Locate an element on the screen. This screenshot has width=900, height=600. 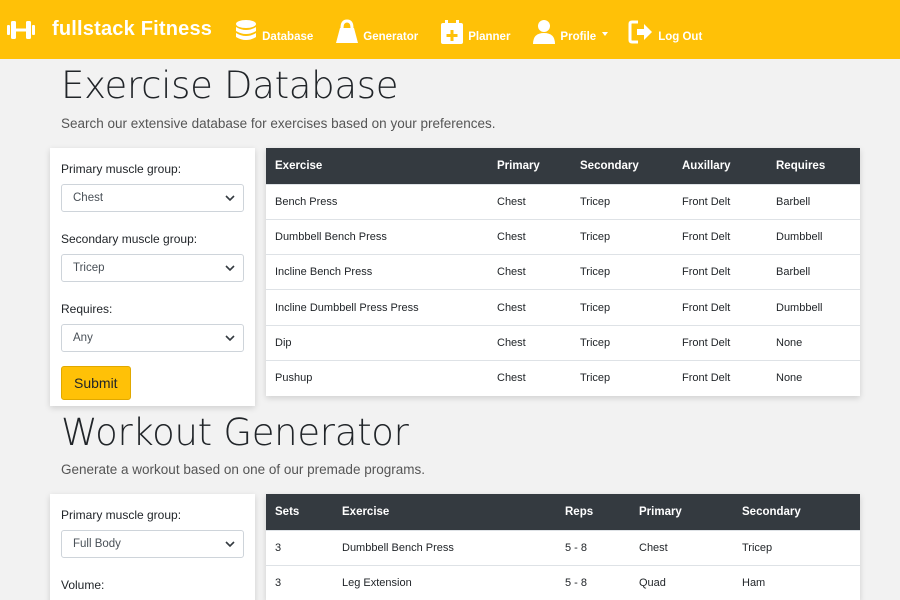
table-cell: Incline Bench Press is located at coordinates (377, 272).